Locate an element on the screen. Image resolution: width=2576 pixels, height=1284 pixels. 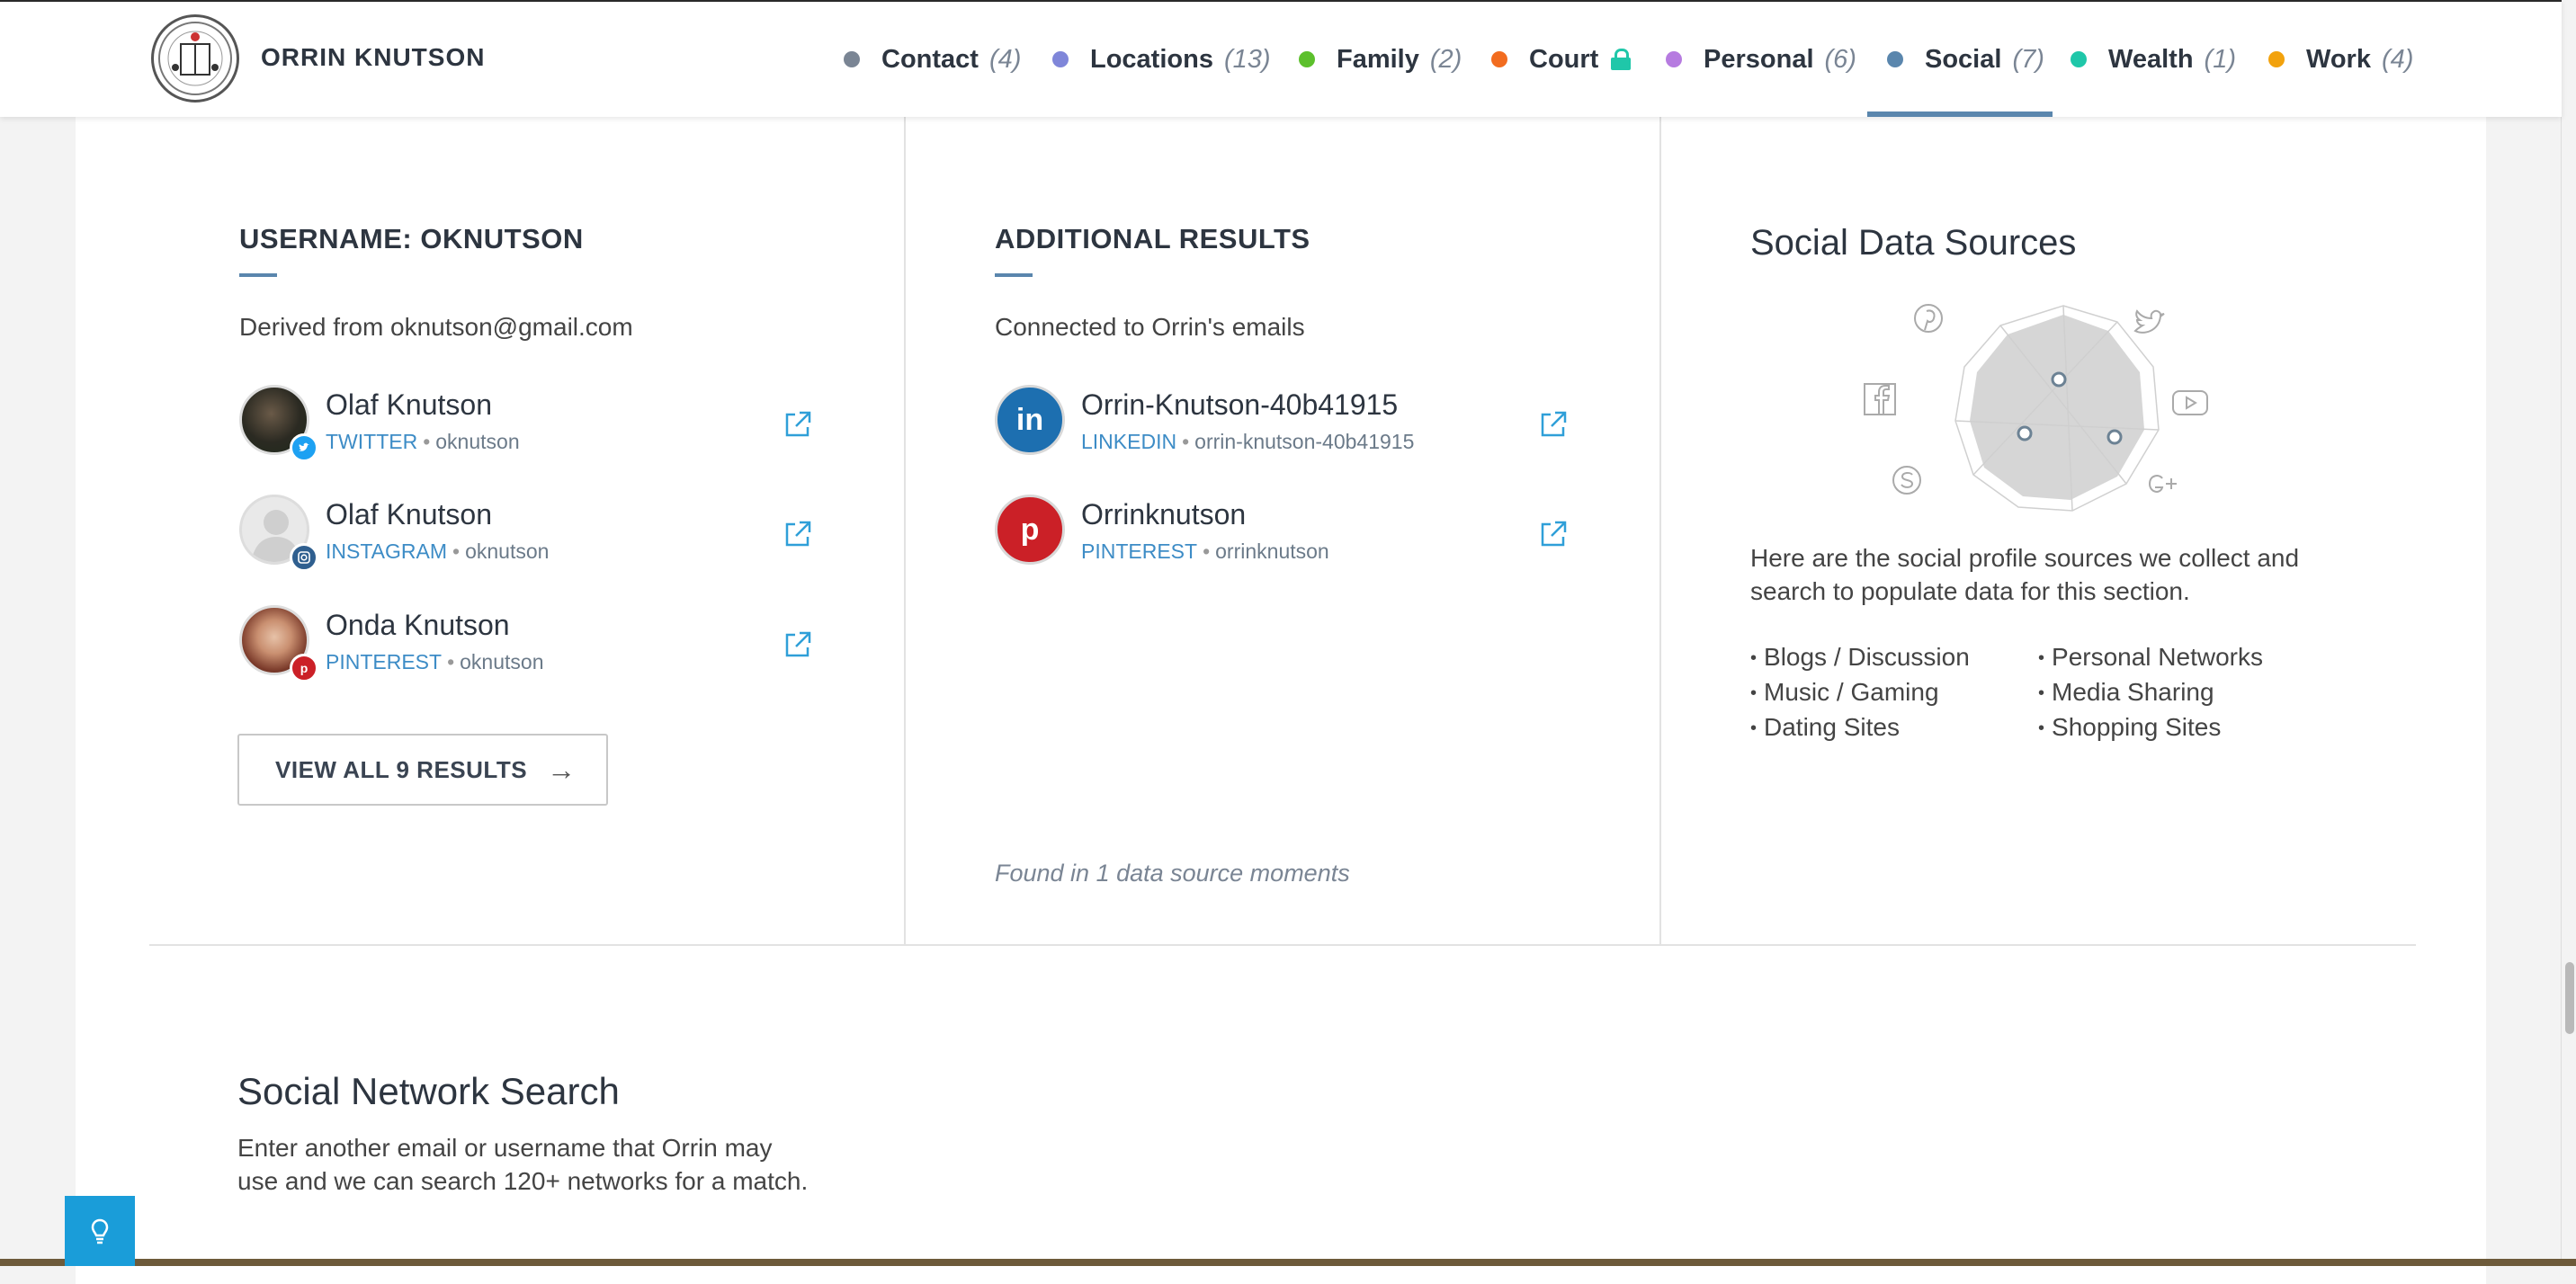
result-handle: orrin-knutson-40b41915 is located at coordinates (1304, 441).